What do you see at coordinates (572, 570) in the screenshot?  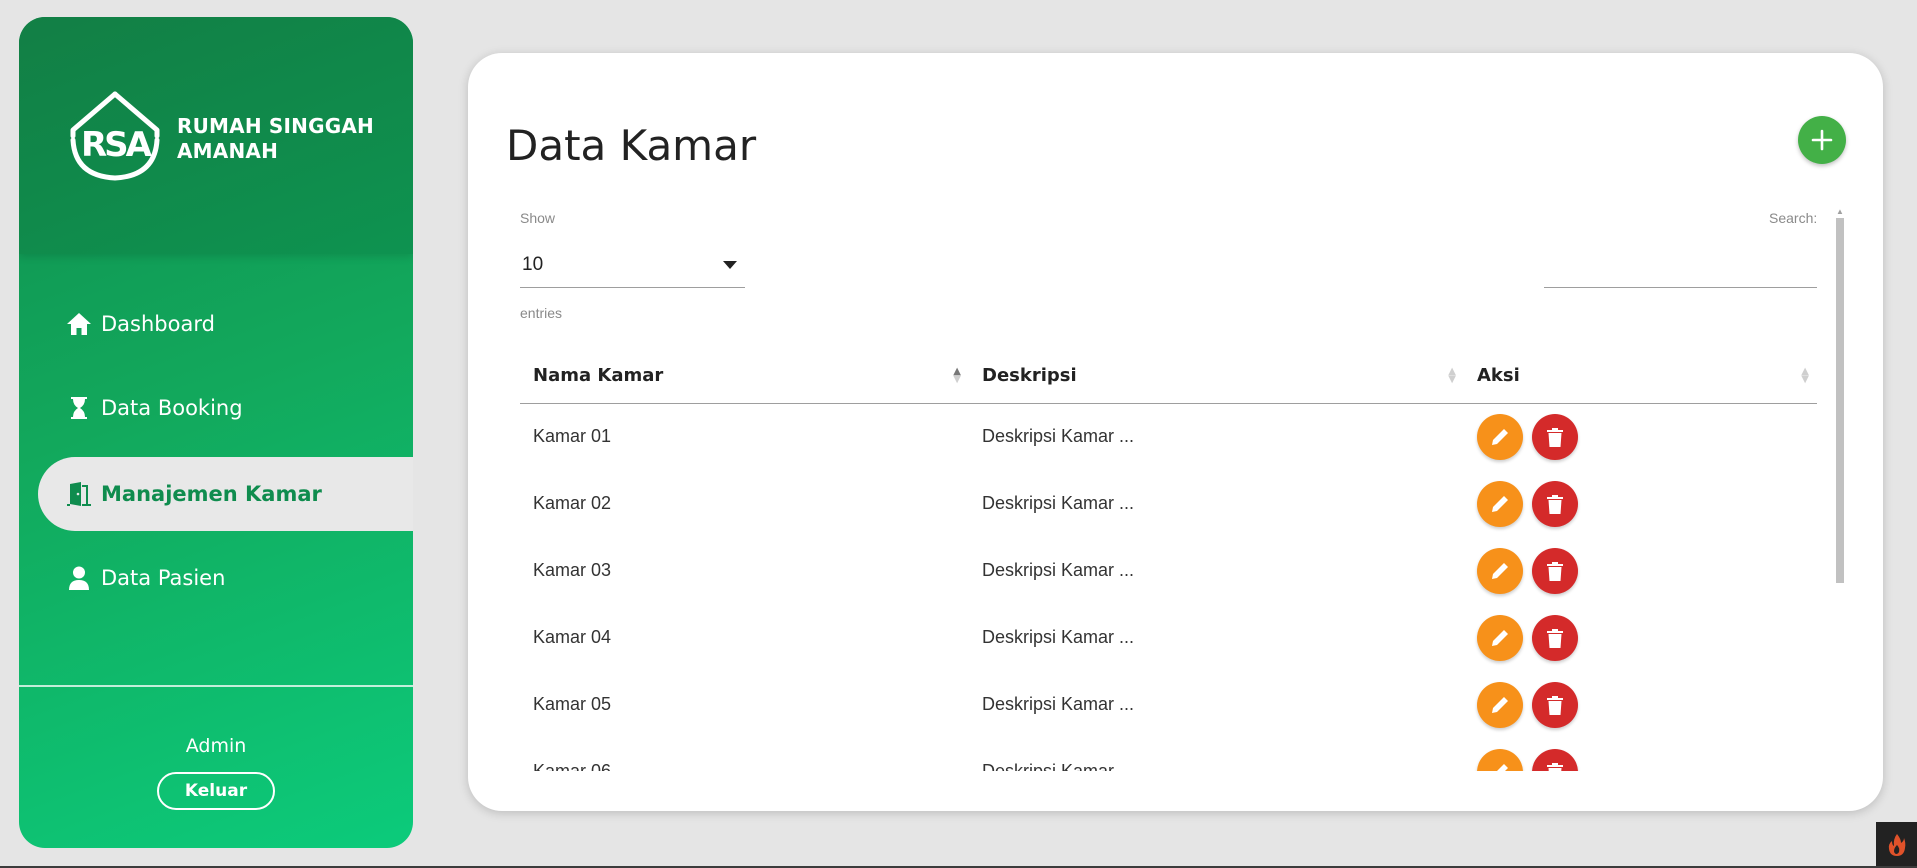 I see `room-name-cell: Kamar 03` at bounding box center [572, 570].